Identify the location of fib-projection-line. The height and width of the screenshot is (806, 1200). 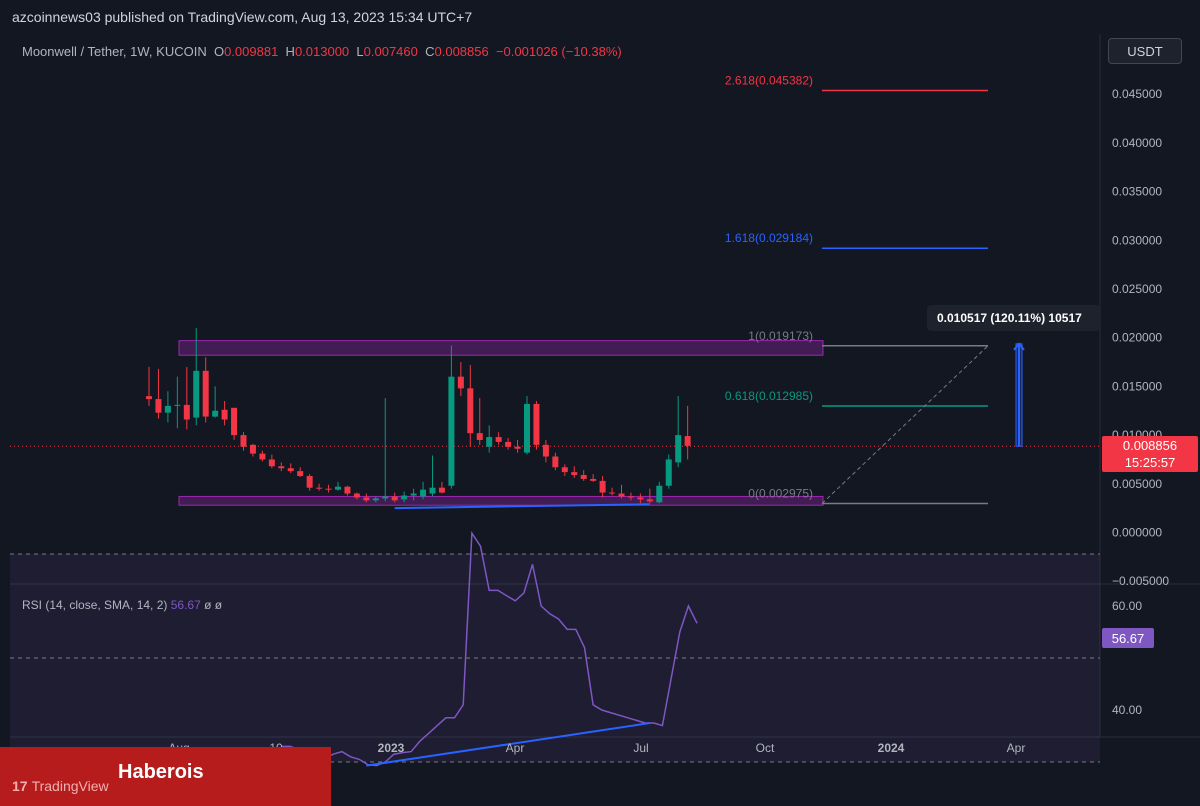
(905, 424).